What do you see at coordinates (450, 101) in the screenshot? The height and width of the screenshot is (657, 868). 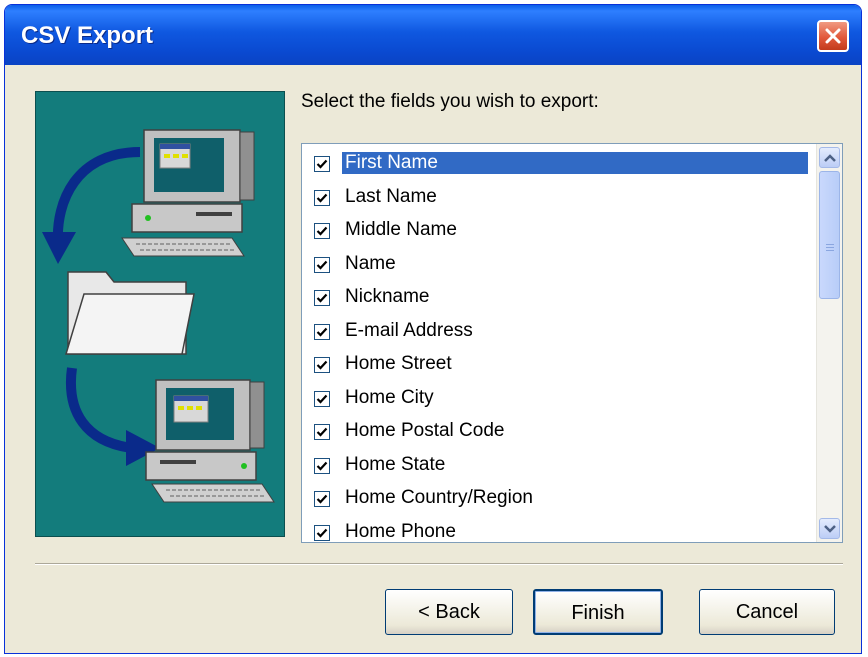 I see `instruction-label: Select the fields you wish to export:` at bounding box center [450, 101].